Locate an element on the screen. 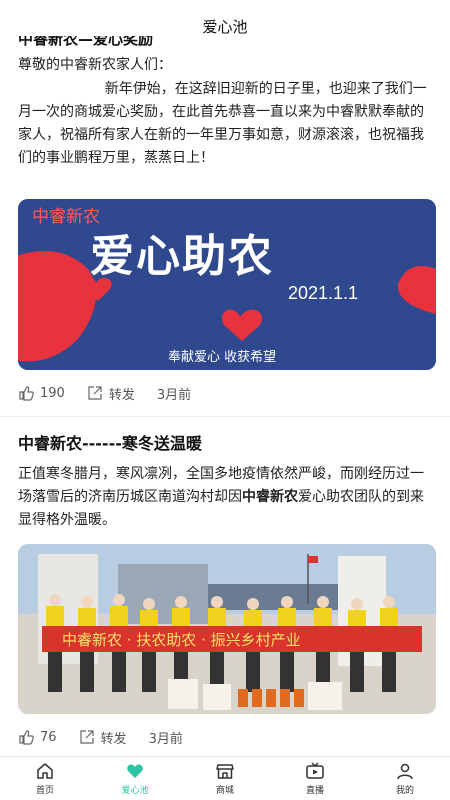  divider is located at coordinates (225, 416).